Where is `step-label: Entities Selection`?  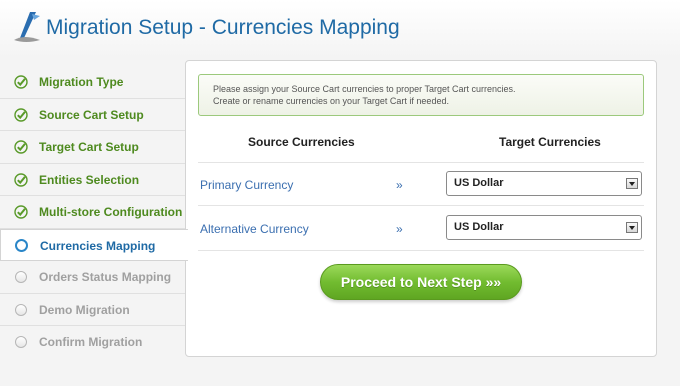 step-label: Entities Selection is located at coordinates (89, 179).